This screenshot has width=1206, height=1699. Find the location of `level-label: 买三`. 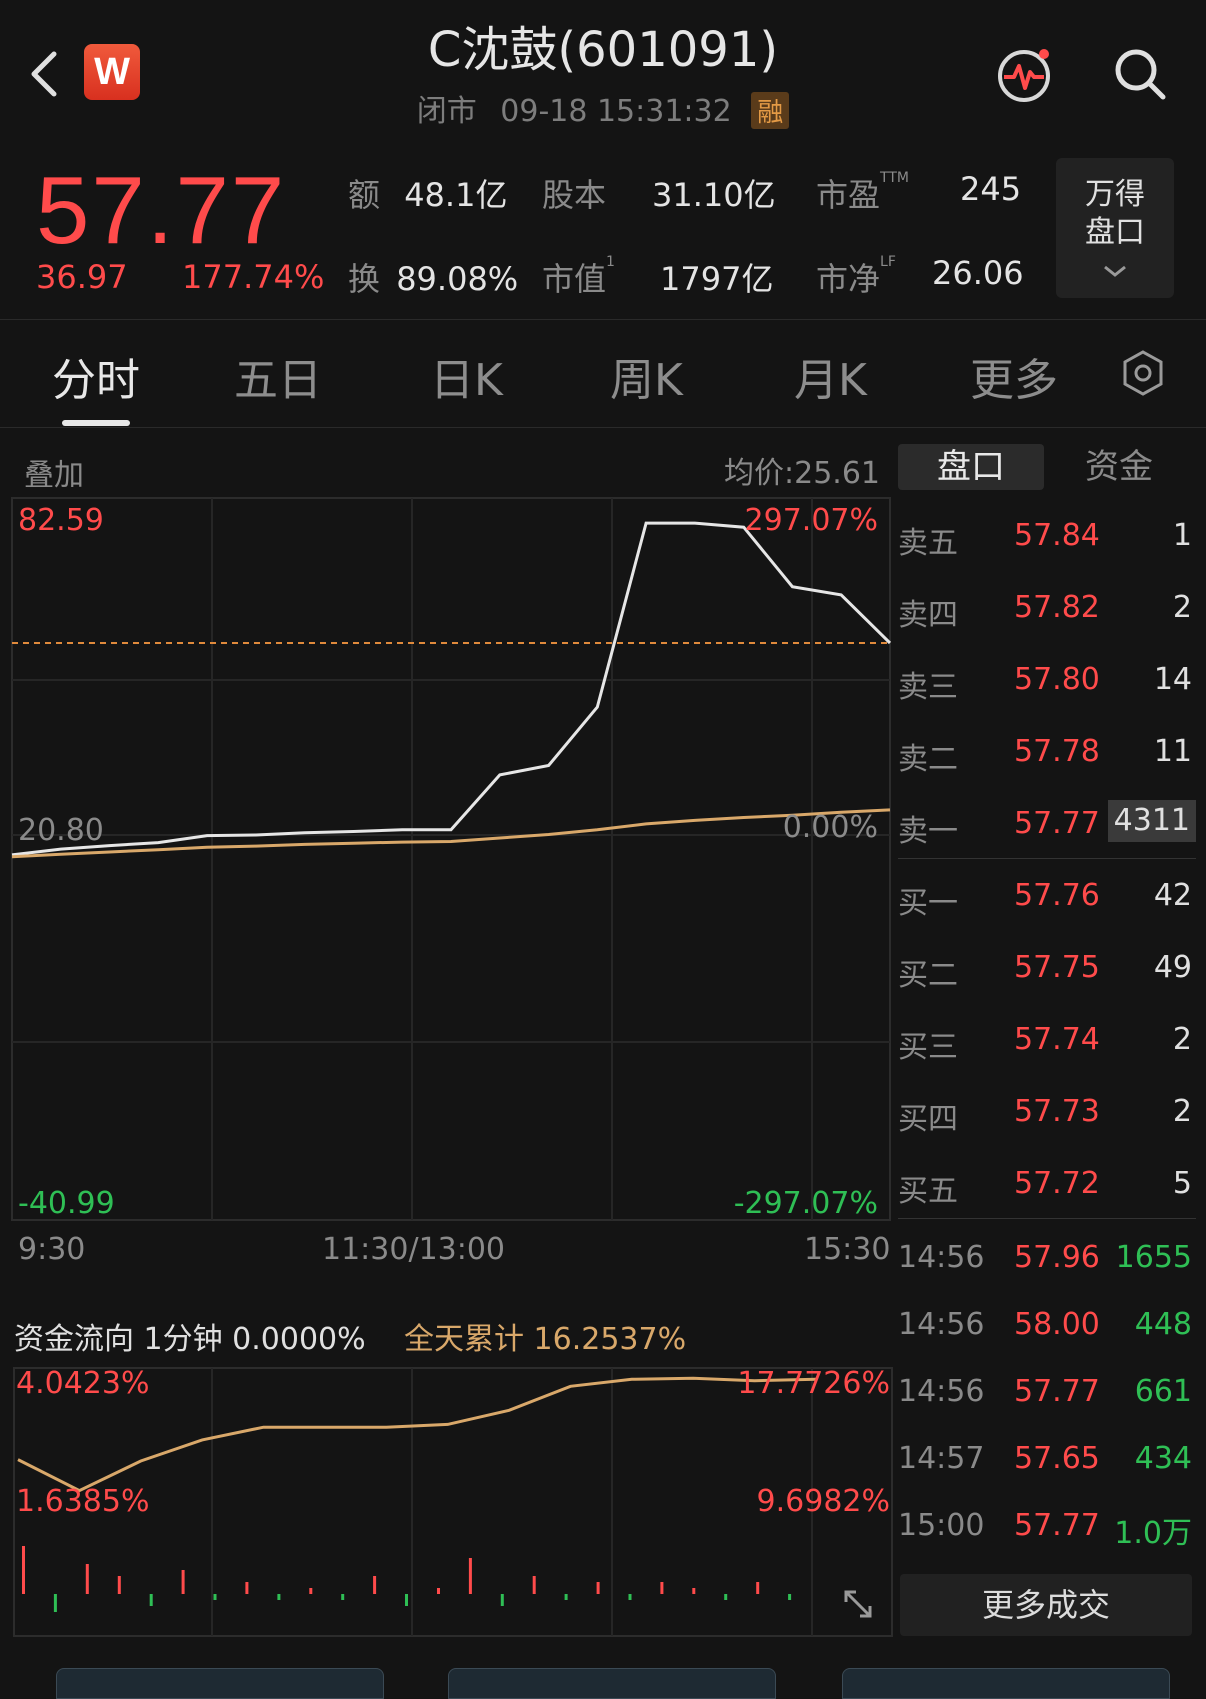

level-label: 买三 is located at coordinates (928, 1047).